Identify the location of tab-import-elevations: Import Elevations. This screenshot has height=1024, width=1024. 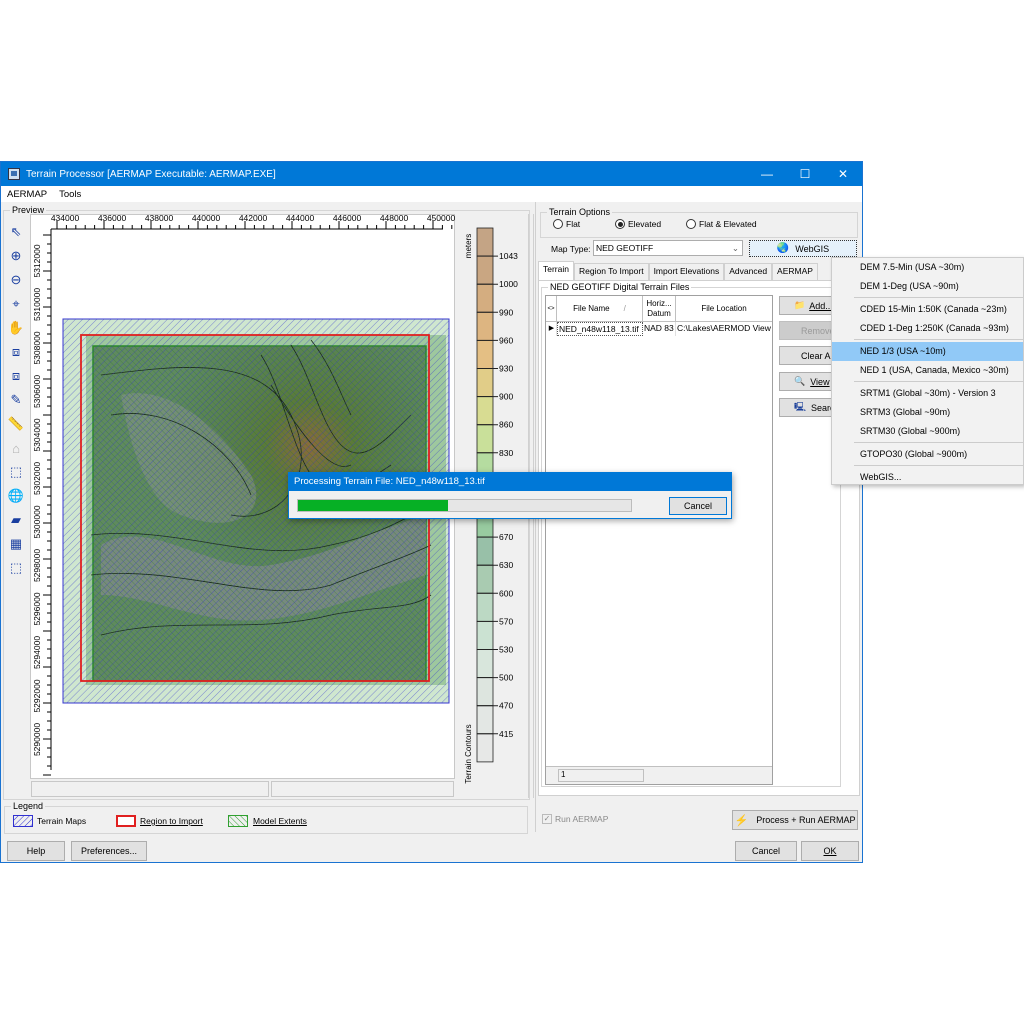
(686, 271).